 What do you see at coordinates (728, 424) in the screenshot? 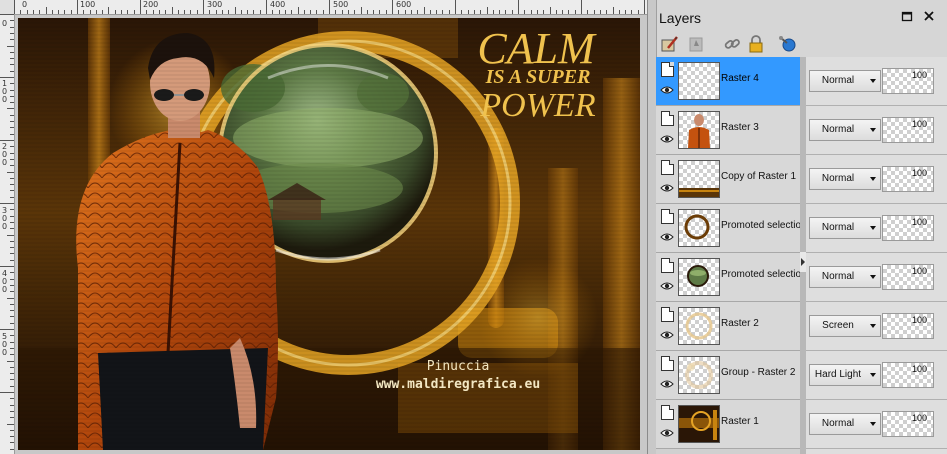
I see `layer-row: Raster 1` at bounding box center [728, 424].